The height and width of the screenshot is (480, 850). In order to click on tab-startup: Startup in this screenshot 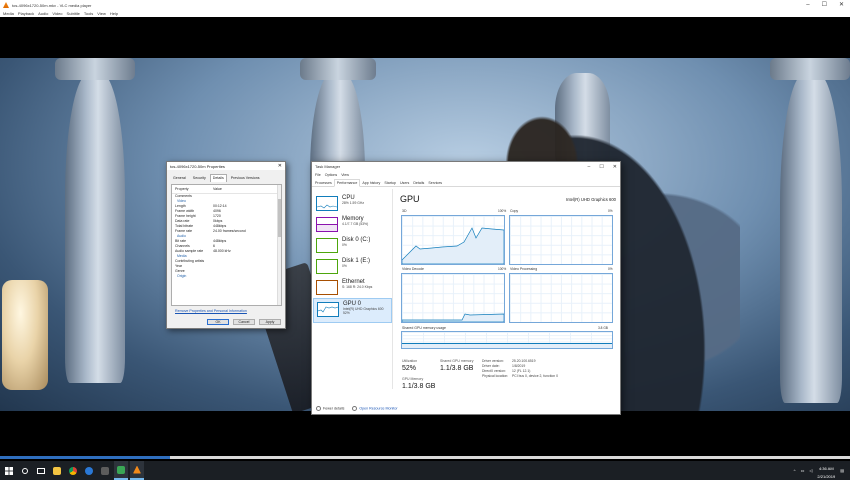, I will do `click(390, 183)`.